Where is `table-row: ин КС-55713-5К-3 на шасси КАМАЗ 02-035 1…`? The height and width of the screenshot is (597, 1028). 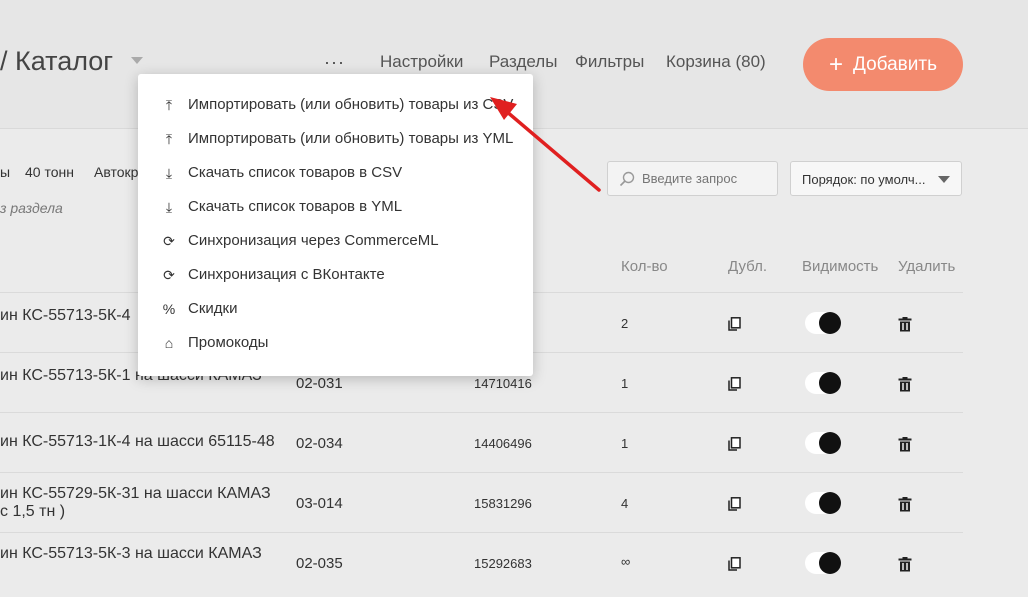 table-row: ин КС-55713-5К-3 на шасси КАМАЗ 02-035 1… is located at coordinates (481, 562).